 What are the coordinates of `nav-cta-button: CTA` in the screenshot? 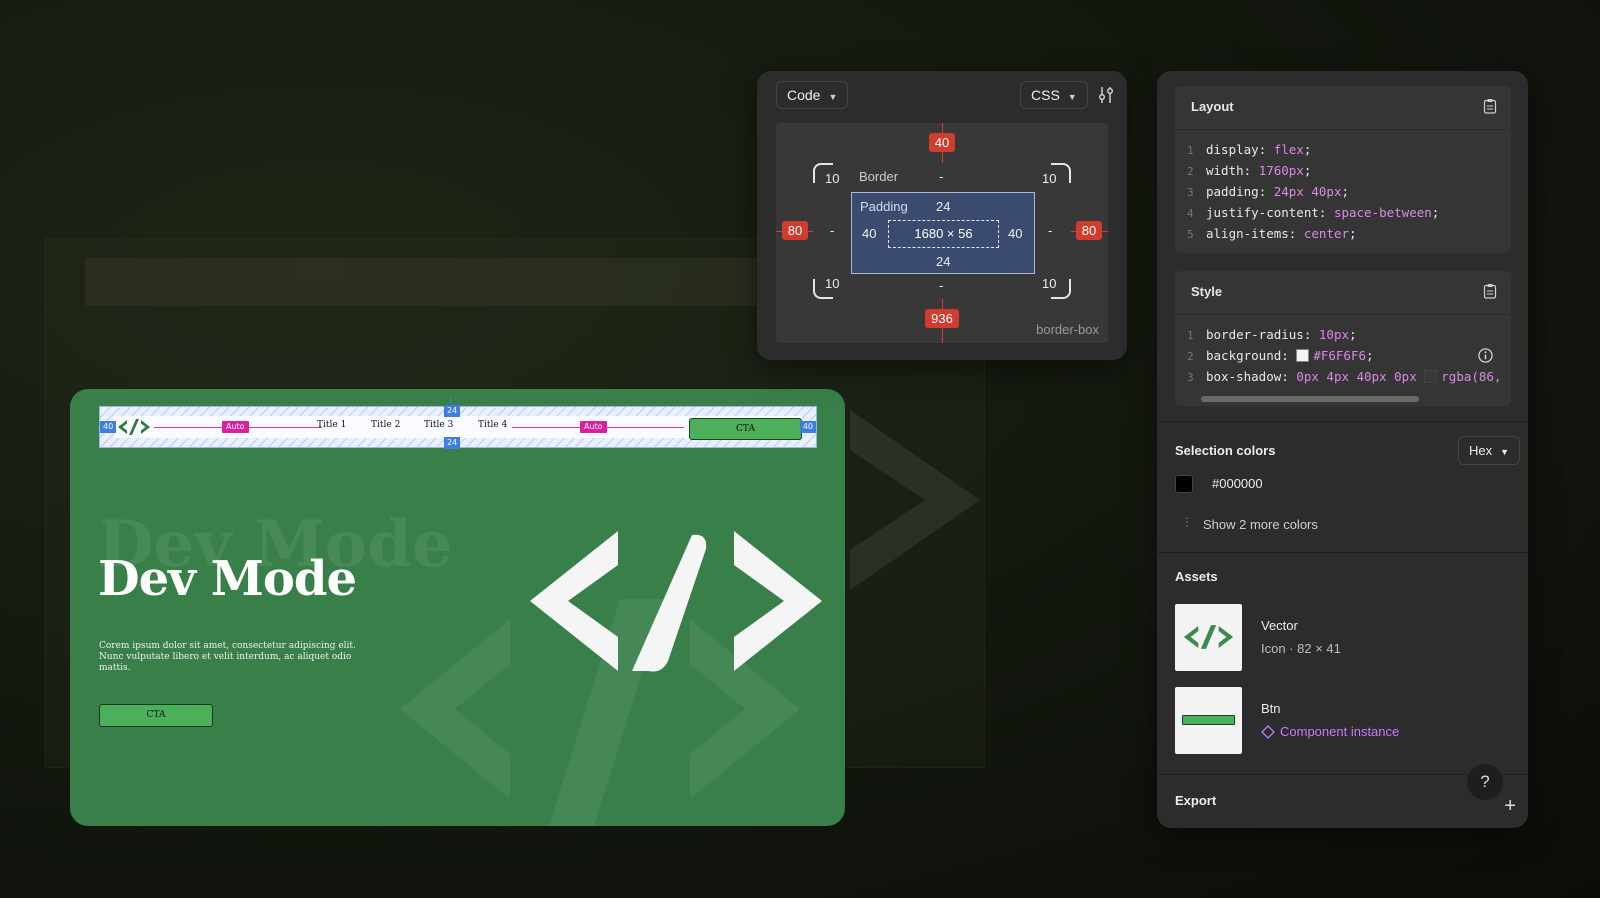 It's located at (745, 429).